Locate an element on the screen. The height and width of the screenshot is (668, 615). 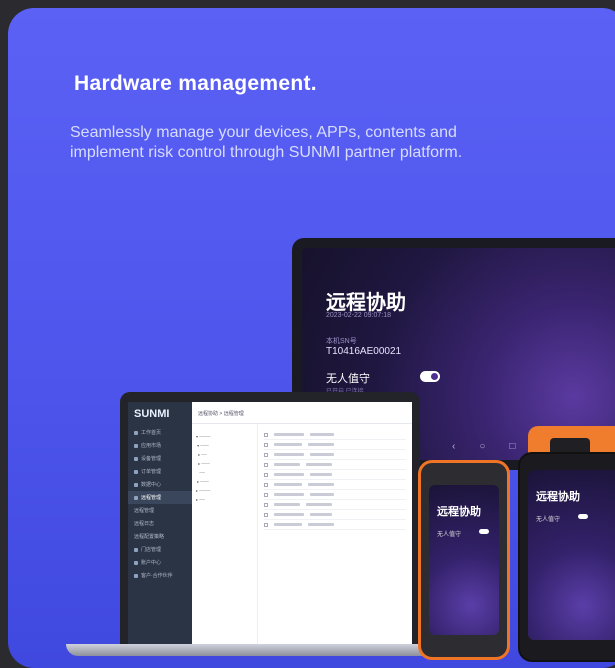
device-table is located at coordinates (335, 536).